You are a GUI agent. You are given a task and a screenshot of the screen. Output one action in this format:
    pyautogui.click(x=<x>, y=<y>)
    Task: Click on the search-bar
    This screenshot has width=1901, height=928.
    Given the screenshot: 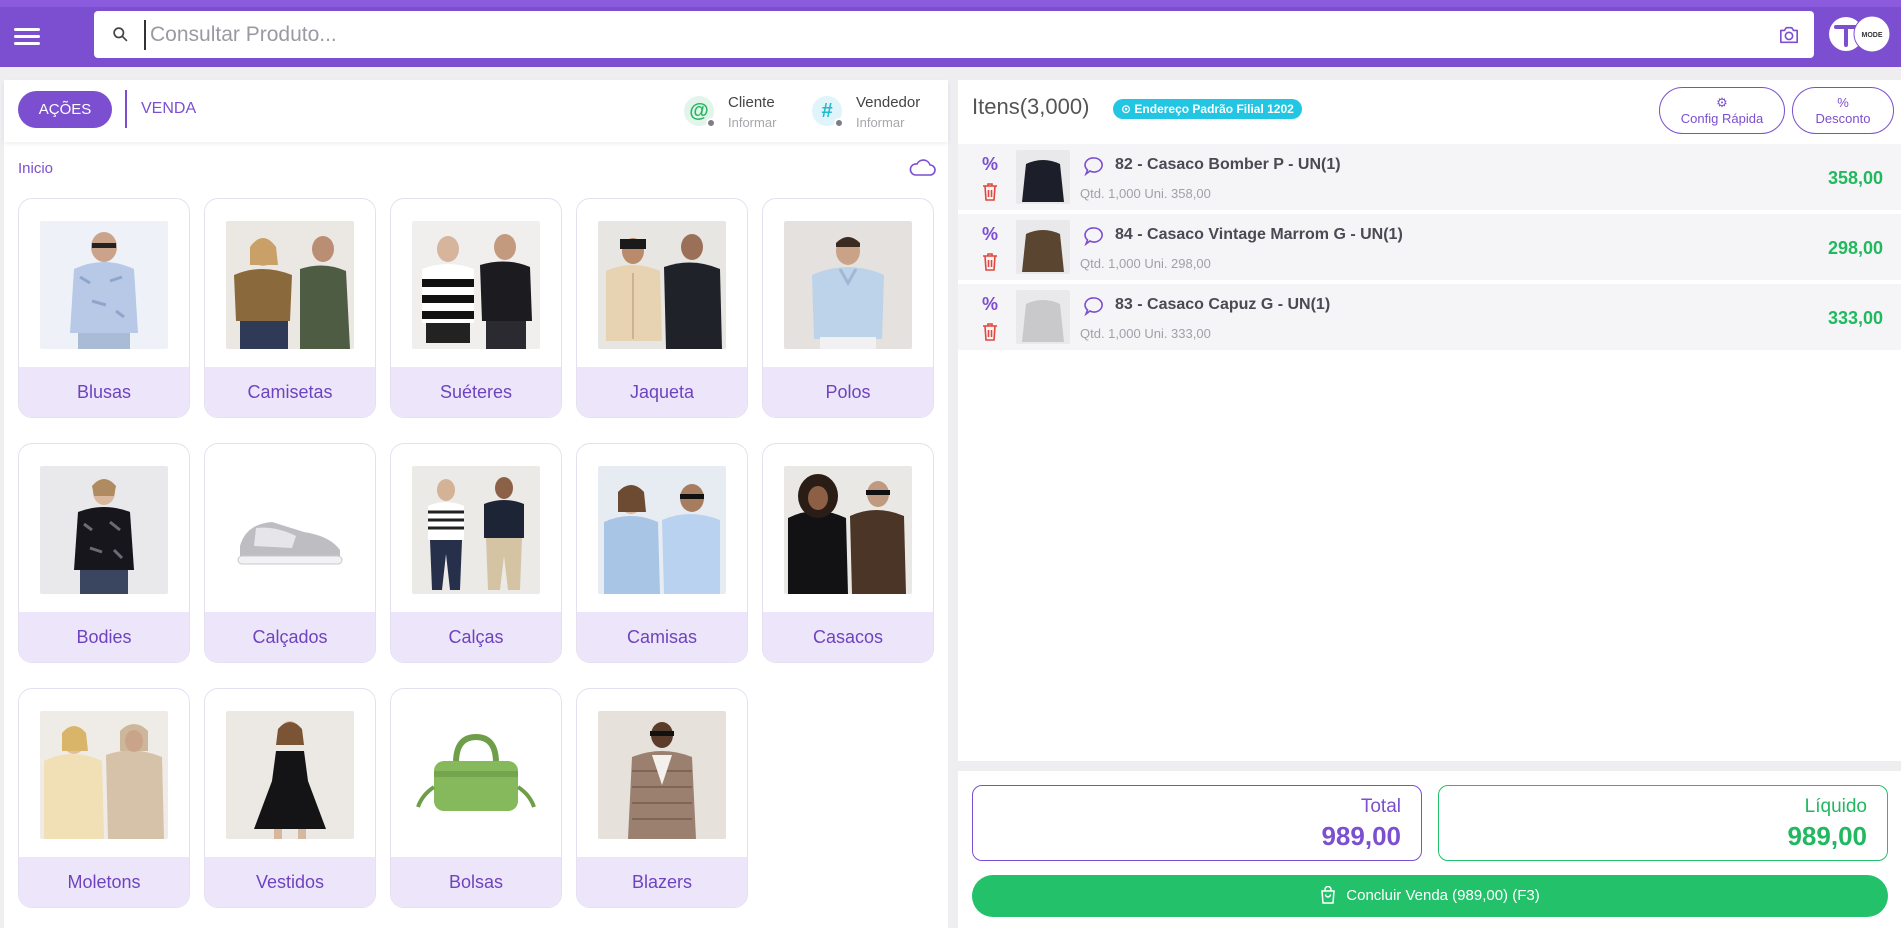 What is the action you would take?
    pyautogui.click(x=954, y=34)
    